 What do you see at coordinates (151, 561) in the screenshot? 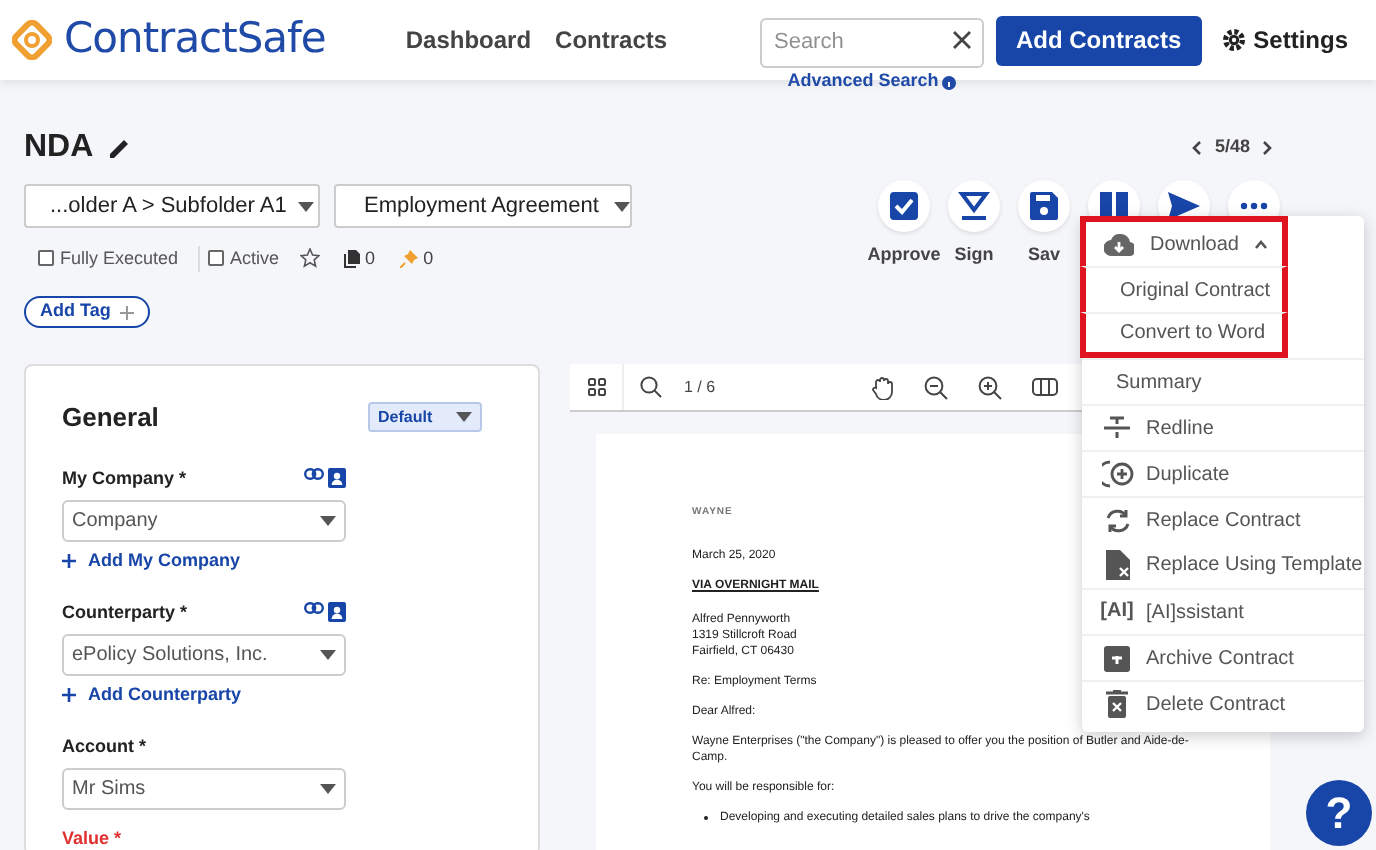
I see `add-link: Add My Company` at bounding box center [151, 561].